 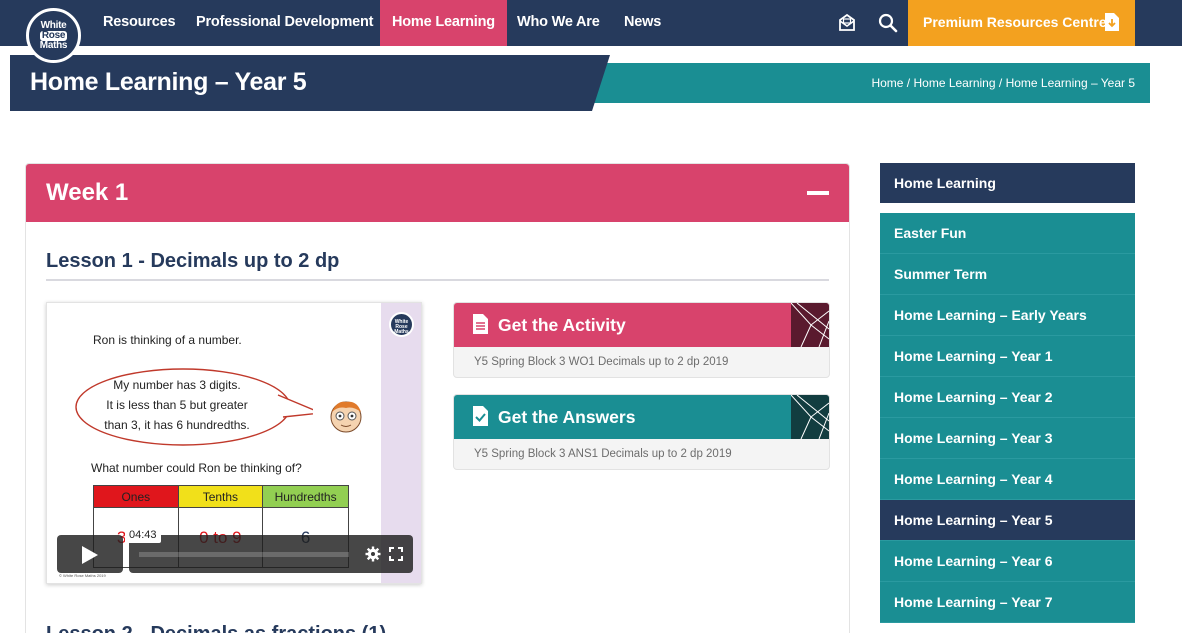 What do you see at coordinates (888, 23) in the screenshot?
I see `search-icon` at bounding box center [888, 23].